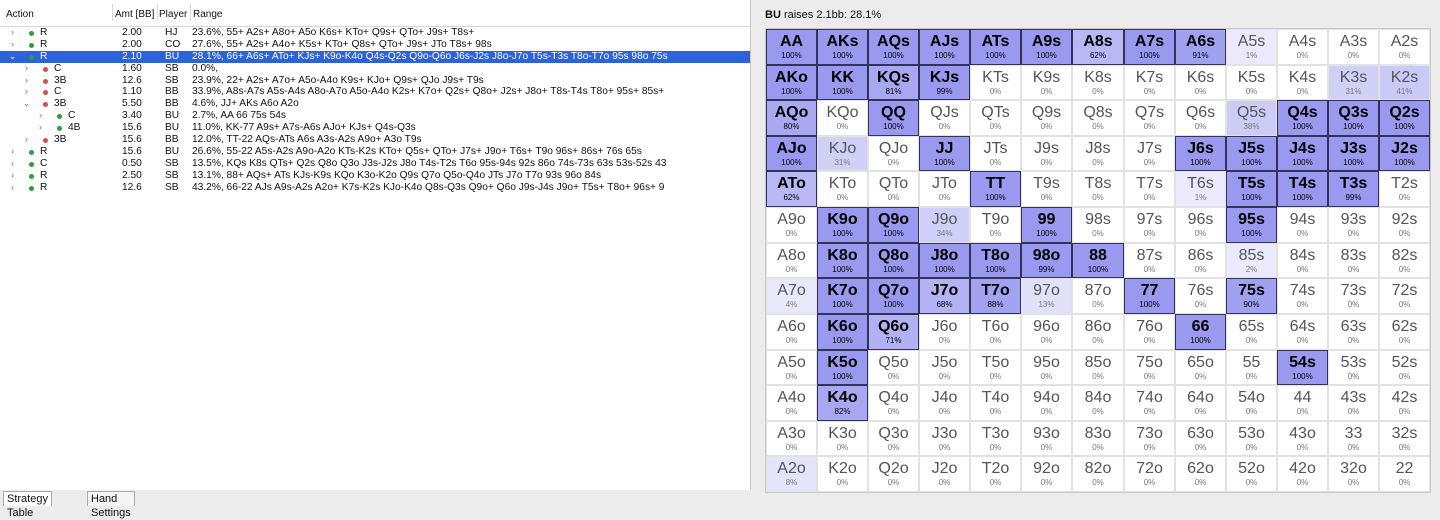  What do you see at coordinates (1404, 82) in the screenshot?
I see `hand-cell: K2s 41%` at bounding box center [1404, 82].